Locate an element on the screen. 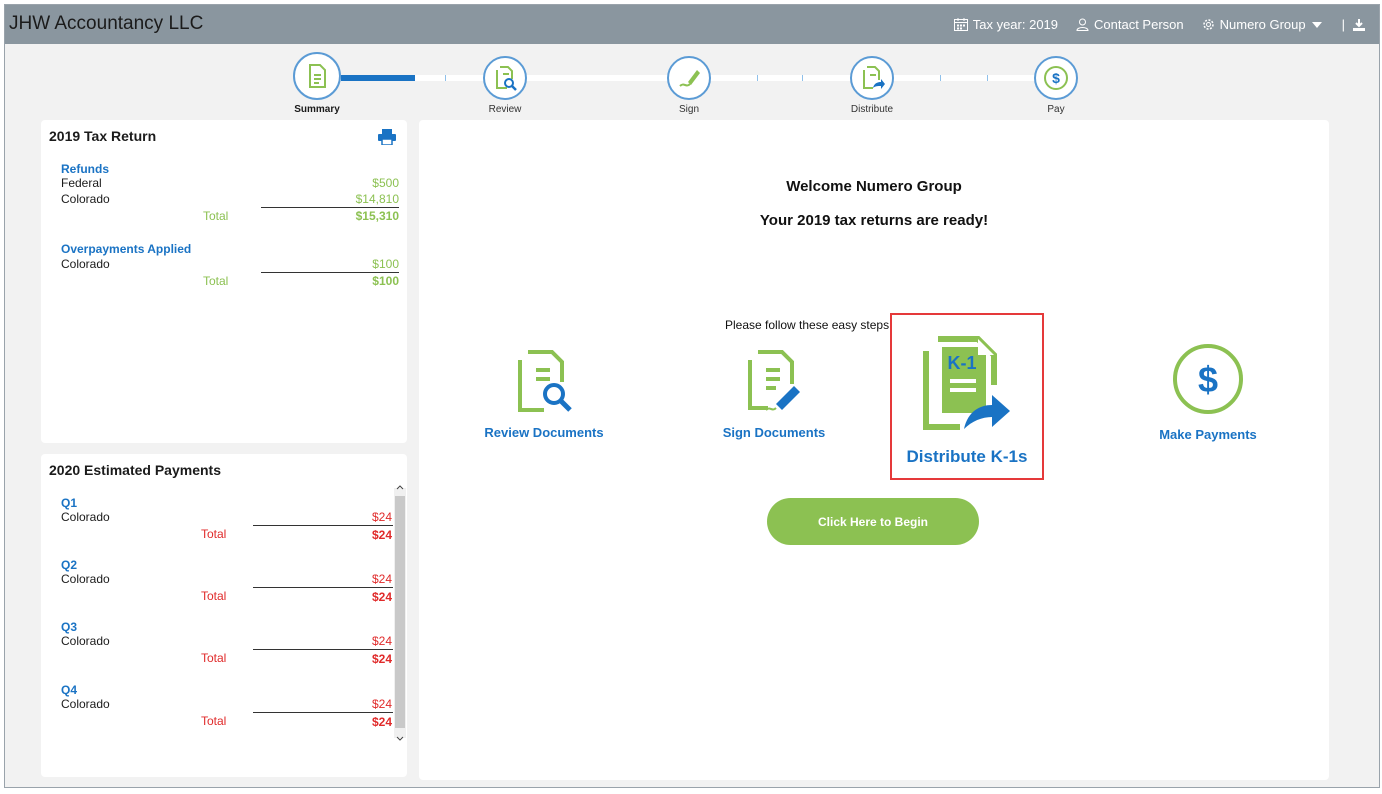 The width and height of the screenshot is (1382, 794). make-payments-label: Make Payments is located at coordinates (1208, 434).